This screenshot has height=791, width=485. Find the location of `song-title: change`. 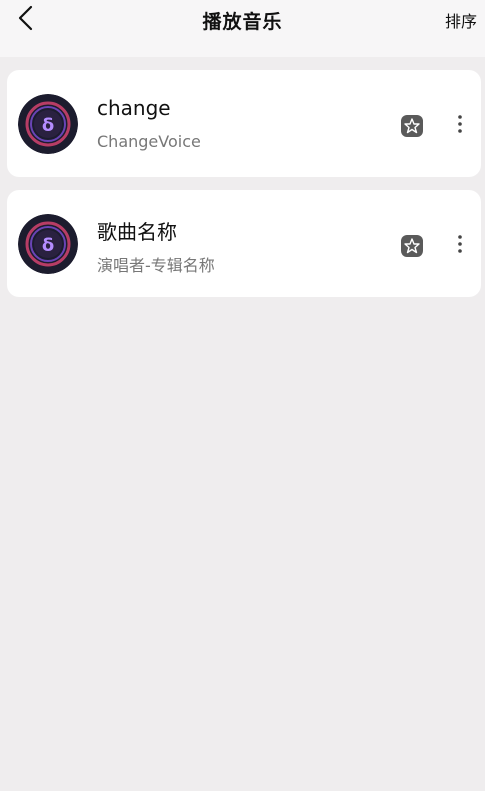

song-title: change is located at coordinates (134, 108).